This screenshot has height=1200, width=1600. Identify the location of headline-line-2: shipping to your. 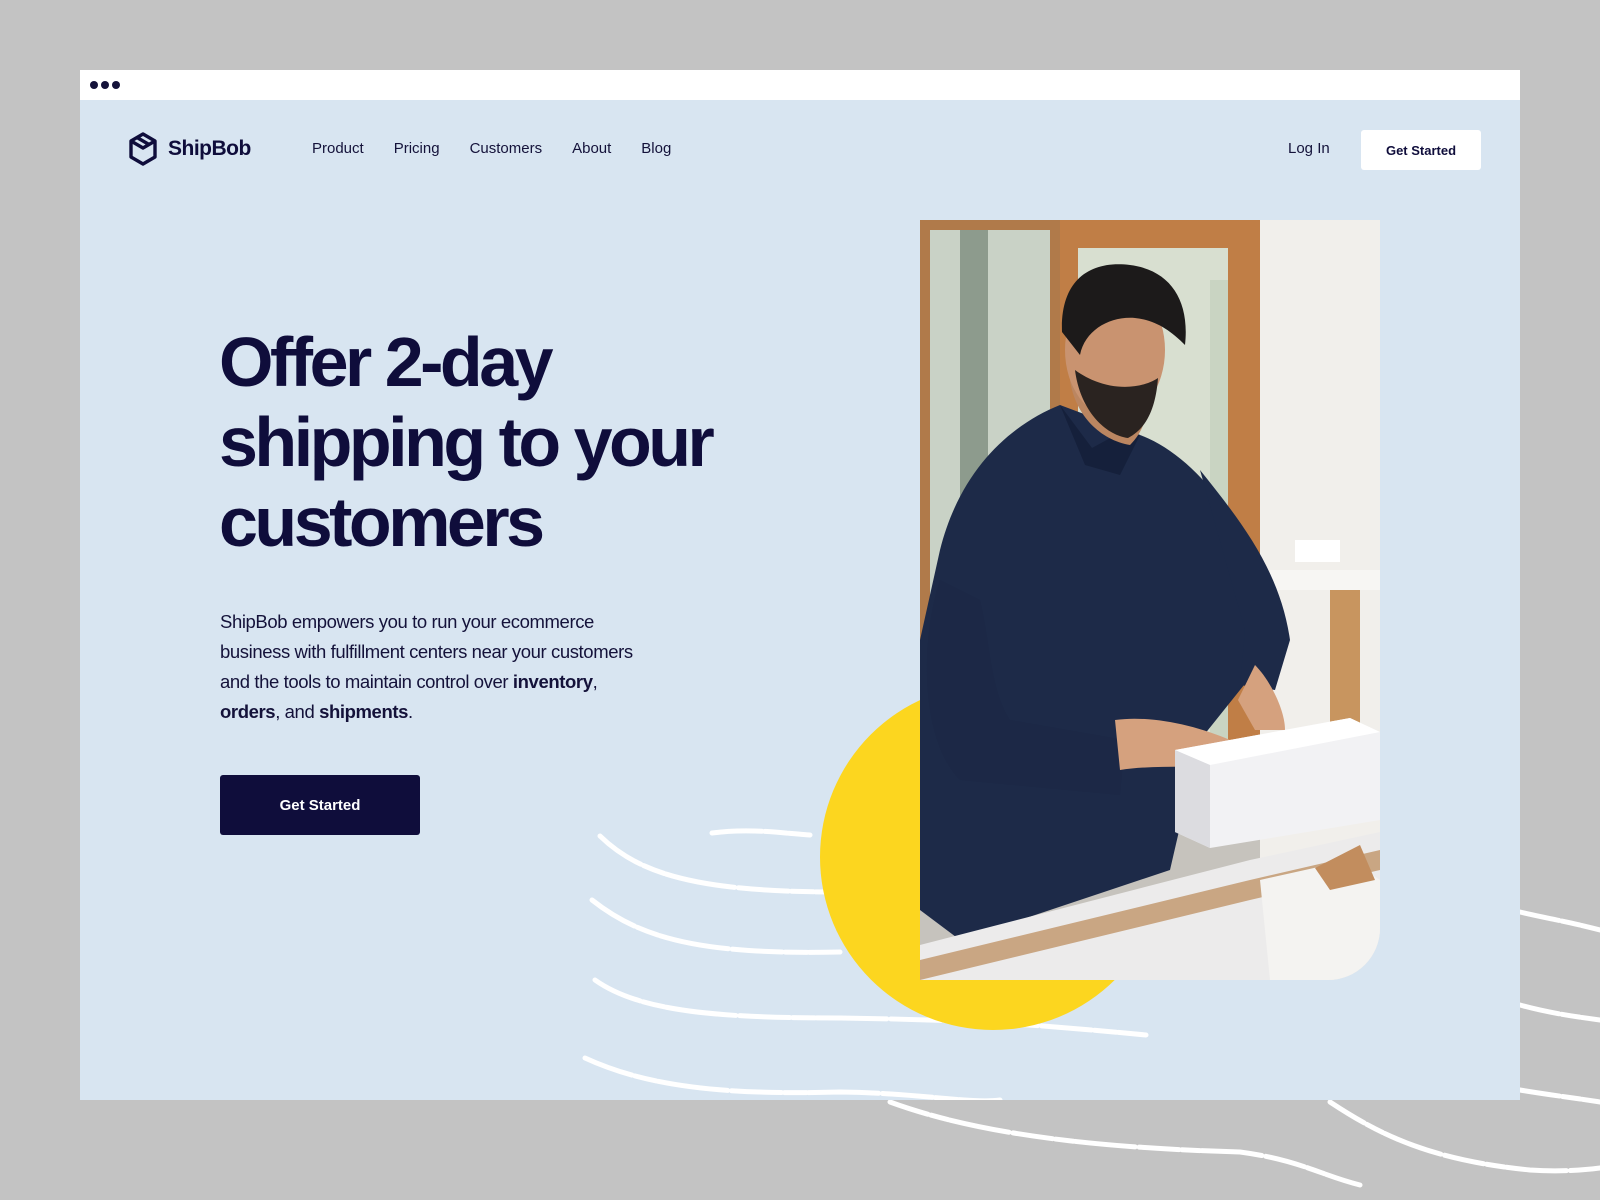
(467, 442).